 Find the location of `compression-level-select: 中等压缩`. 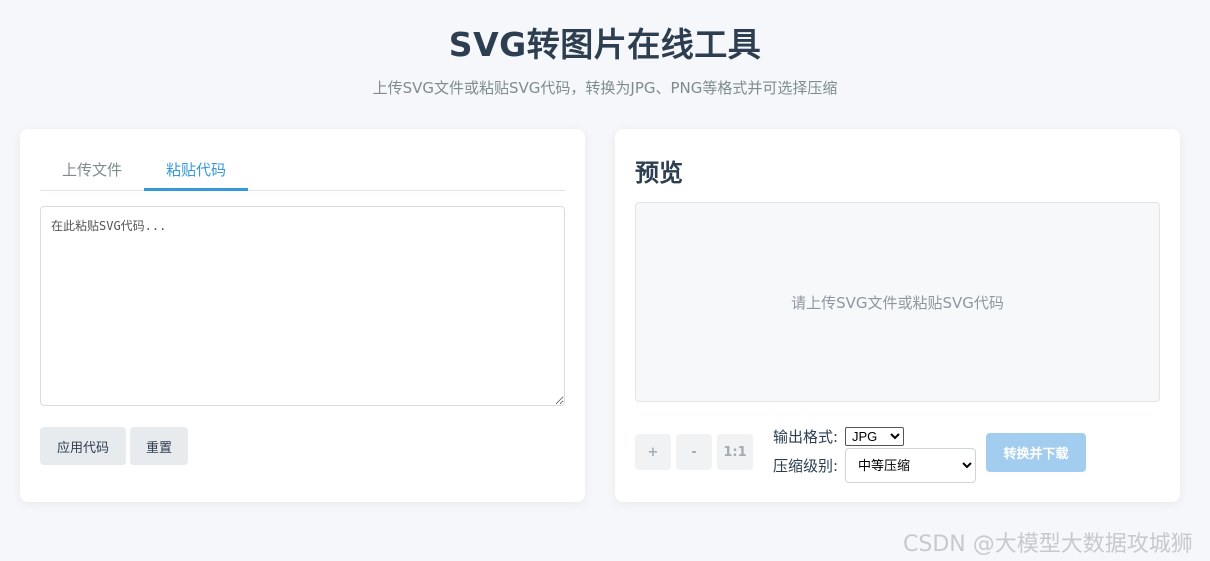

compression-level-select: 中等压缩 is located at coordinates (910, 465).